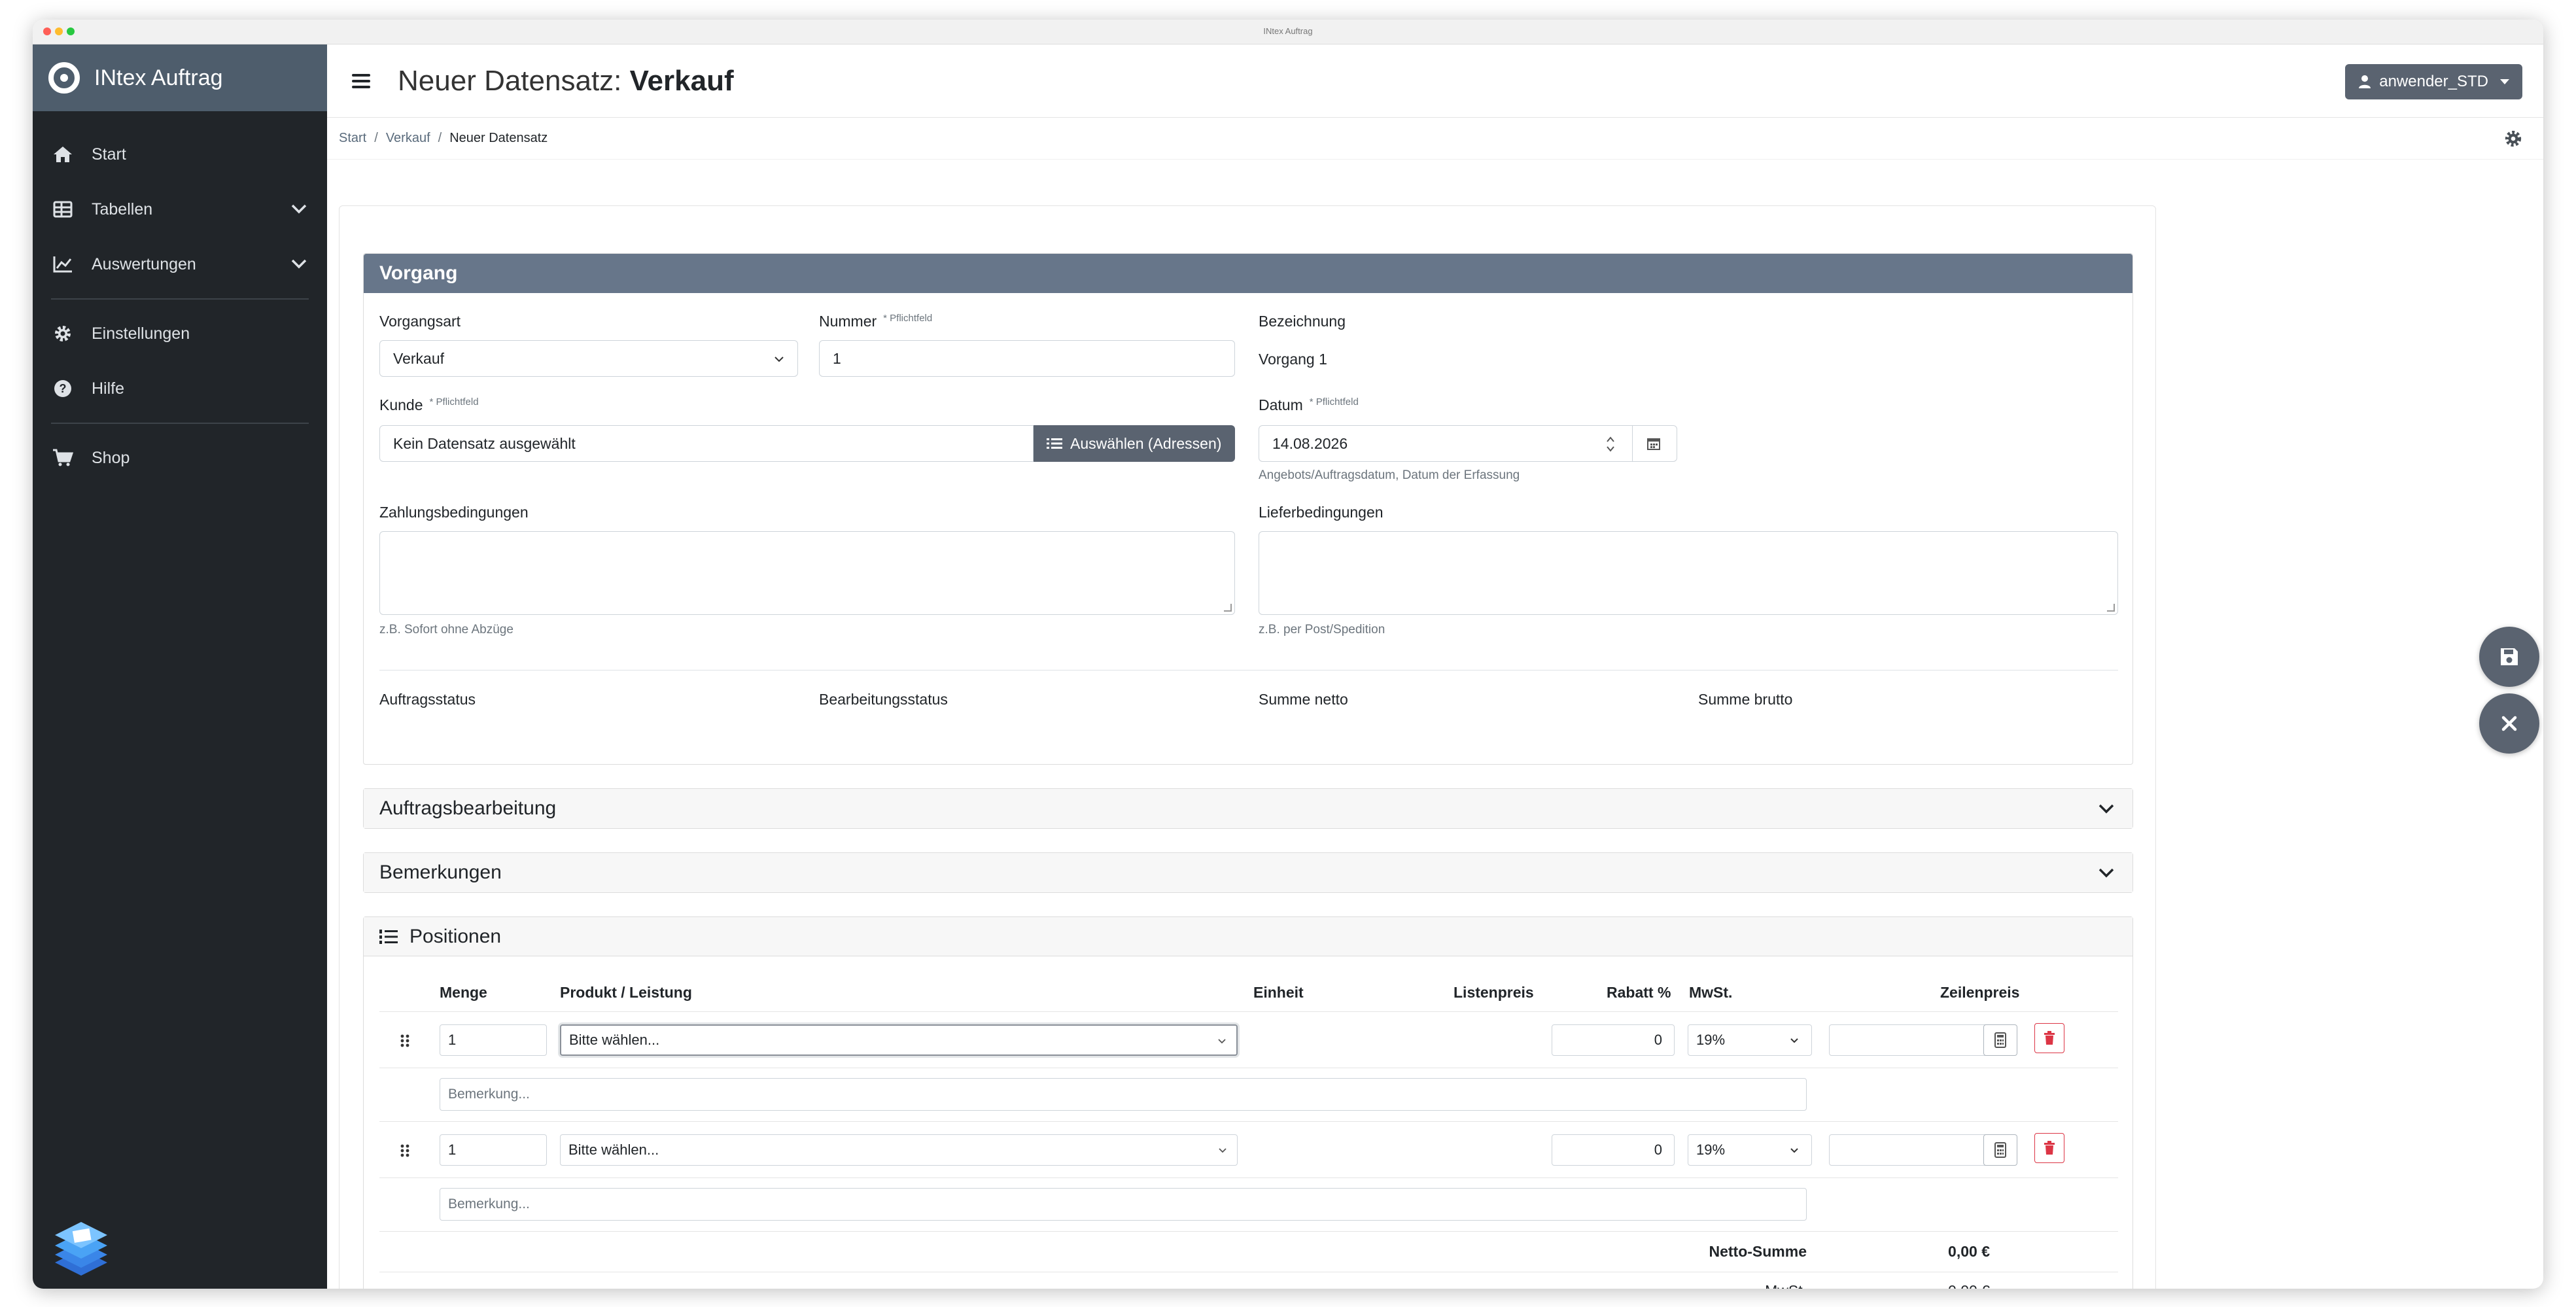 The image size is (2576, 1307). I want to click on positionen-title: Positionen, so click(455, 936).